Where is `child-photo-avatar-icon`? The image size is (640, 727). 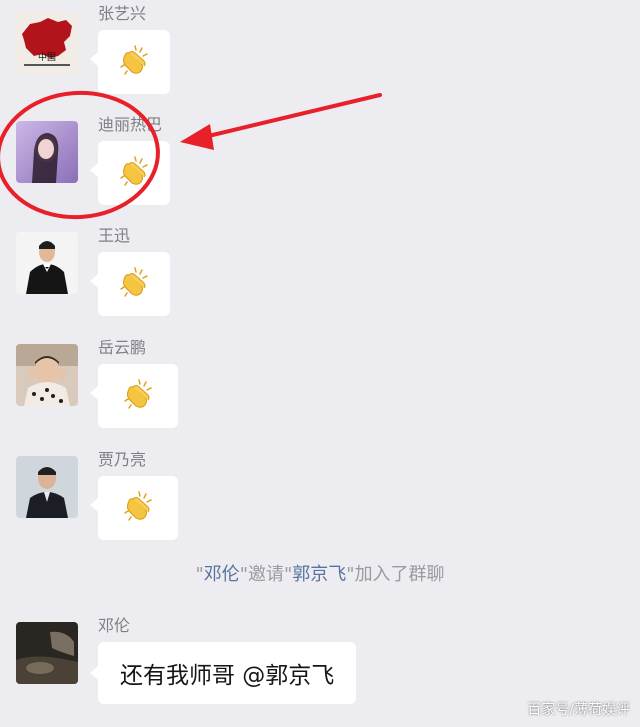
child-photo-avatar-icon is located at coordinates (47, 375).